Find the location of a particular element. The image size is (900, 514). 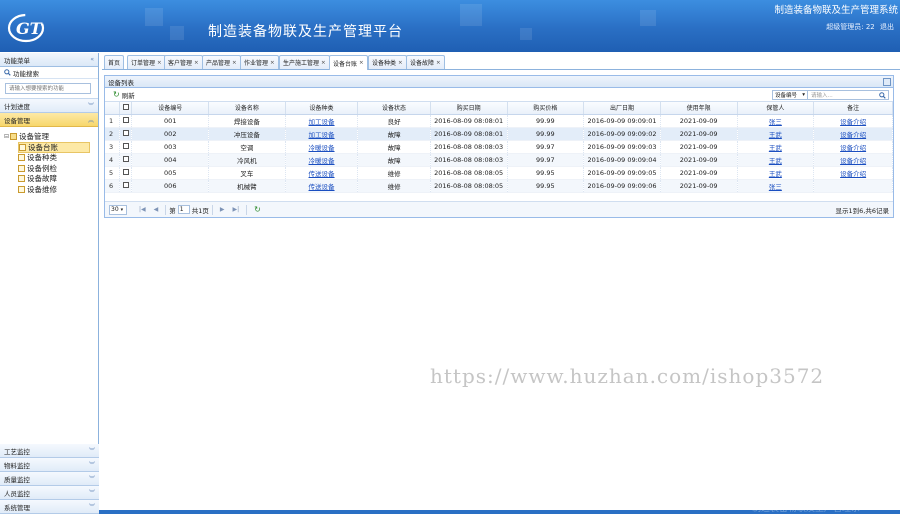

tree-item-inspection: 设备例检 is located at coordinates (58, 168).